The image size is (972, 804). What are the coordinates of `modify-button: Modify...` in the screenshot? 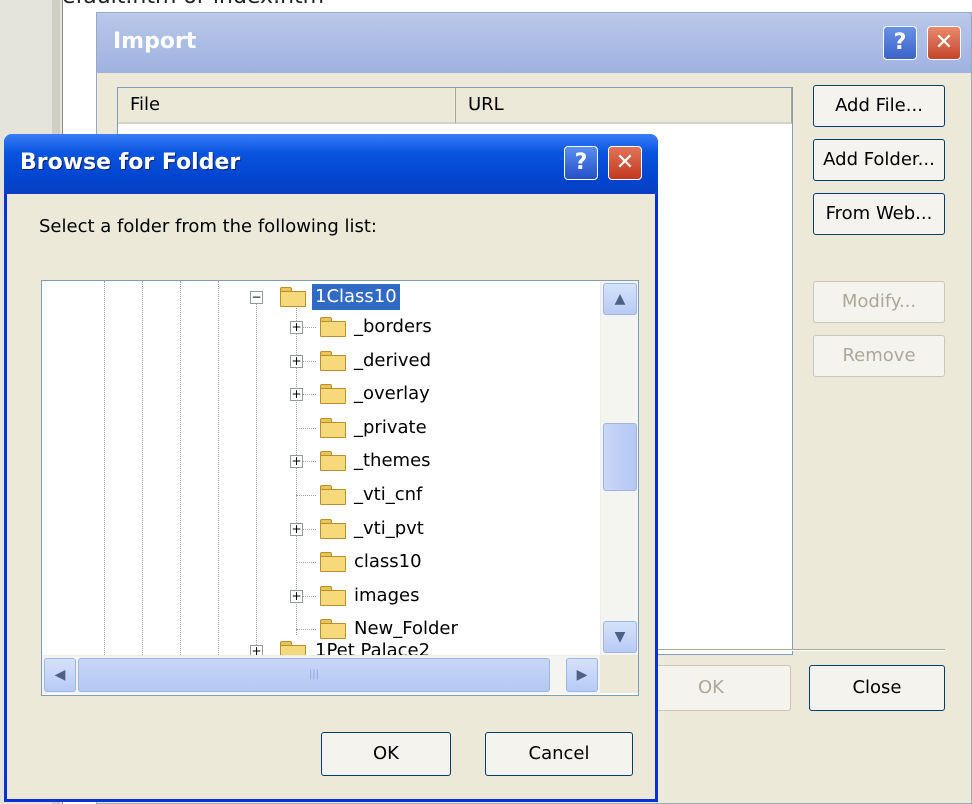 It's located at (879, 302).